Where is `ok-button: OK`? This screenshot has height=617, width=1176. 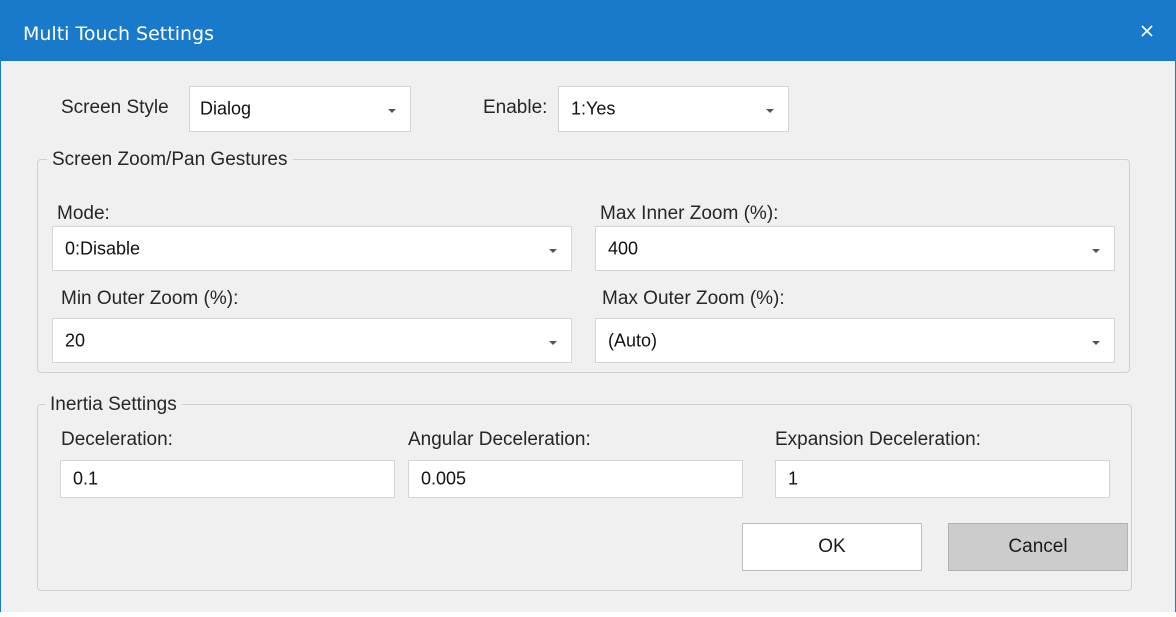 ok-button: OK is located at coordinates (832, 547).